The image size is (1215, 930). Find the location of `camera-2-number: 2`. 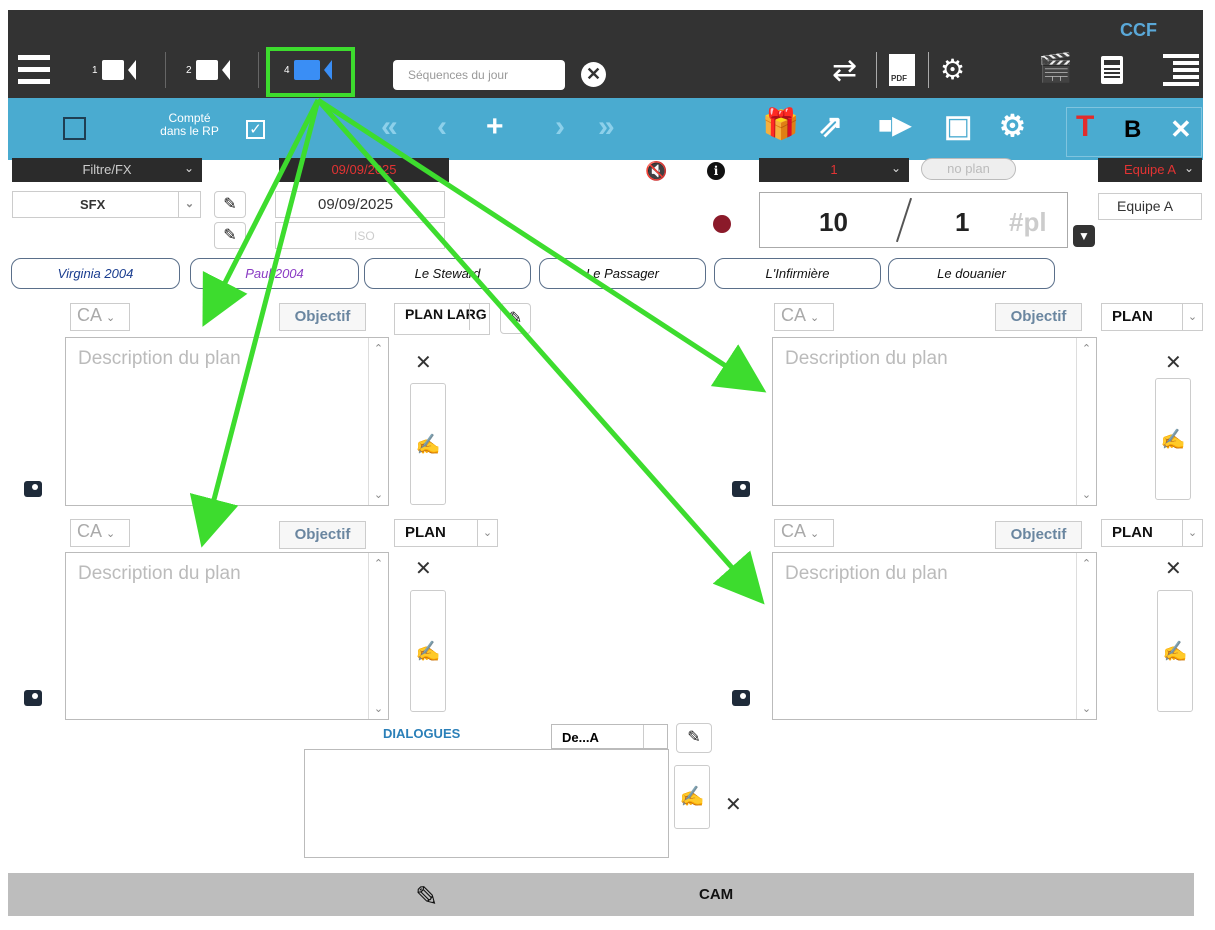

camera-2-number: 2 is located at coordinates (189, 70).